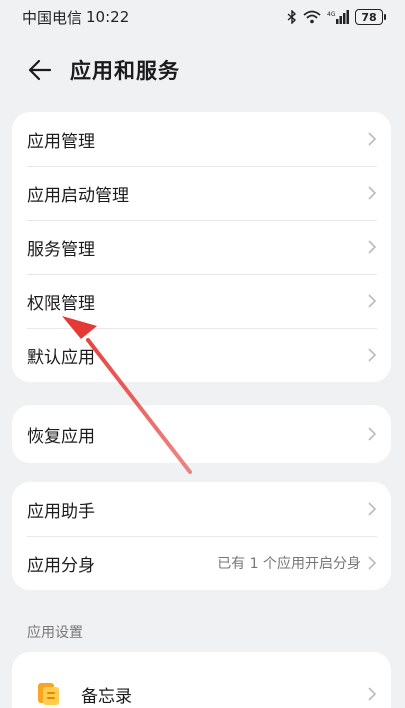  I want to click on app-left: 备忘录, so click(79, 694).